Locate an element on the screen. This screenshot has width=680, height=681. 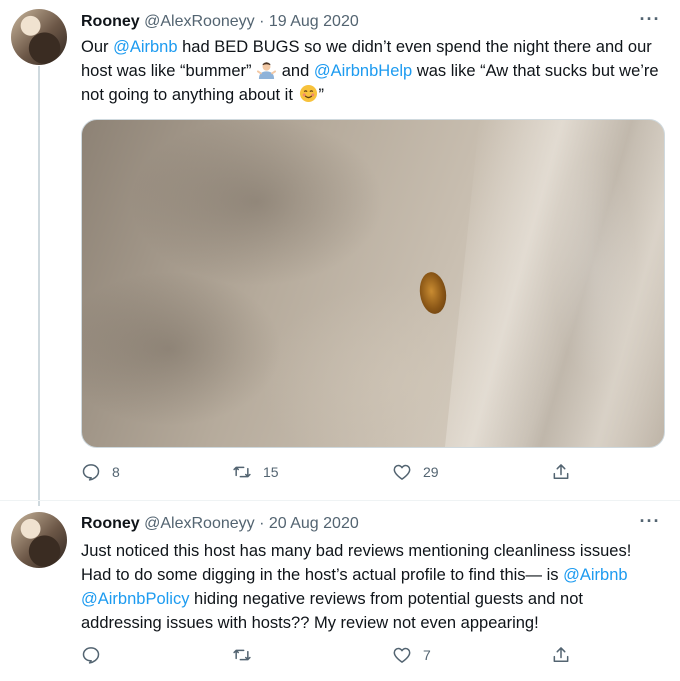
text-part: and is located at coordinates (295, 71).